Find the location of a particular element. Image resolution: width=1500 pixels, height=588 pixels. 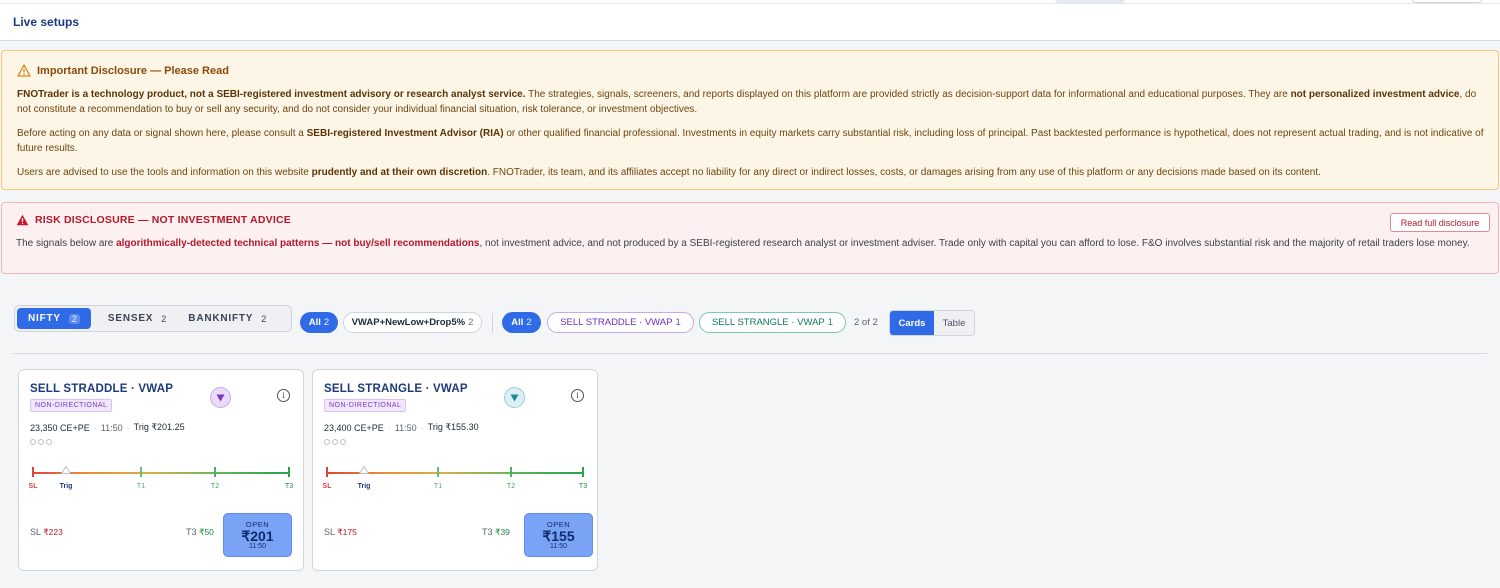

read-full-disclosure-button: Read full disclosure is located at coordinates (1440, 222).